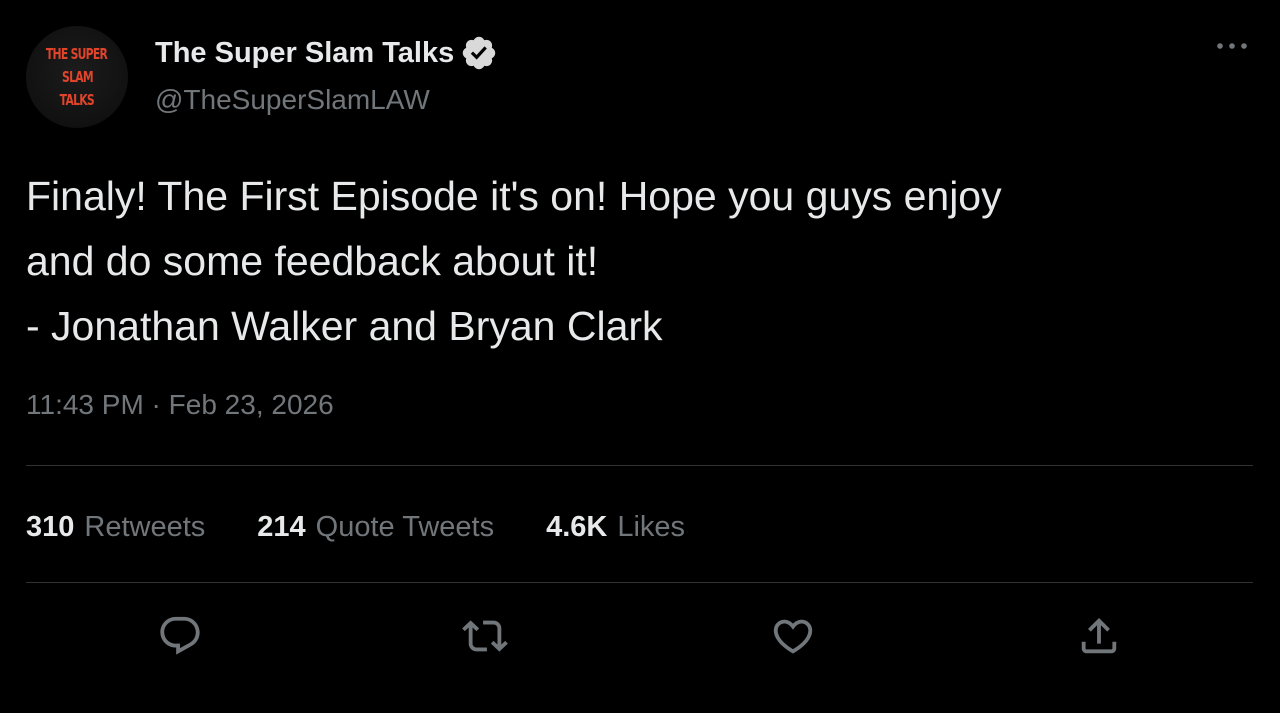 This screenshot has height=713, width=1280. I want to click on engagement-stats: 310 Retweets 214 Quote Tweets 4.6K Likes, so click(381, 527).